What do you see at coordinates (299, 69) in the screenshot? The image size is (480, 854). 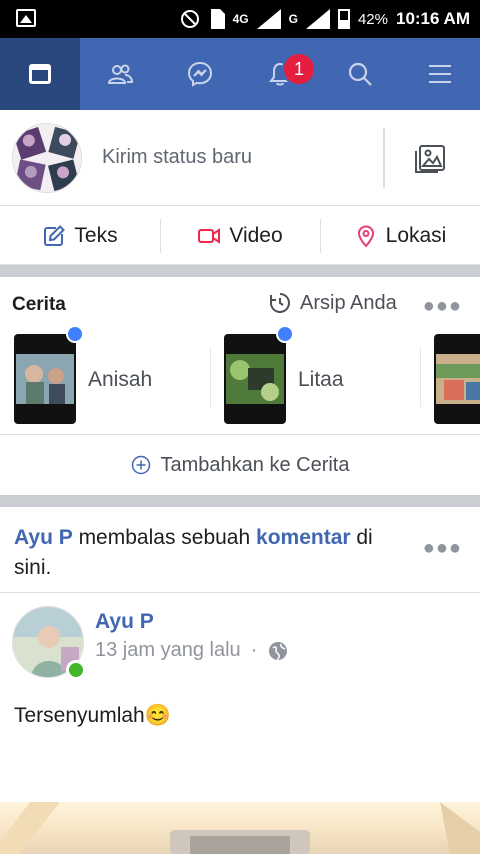 I see `notification-badge: 1` at bounding box center [299, 69].